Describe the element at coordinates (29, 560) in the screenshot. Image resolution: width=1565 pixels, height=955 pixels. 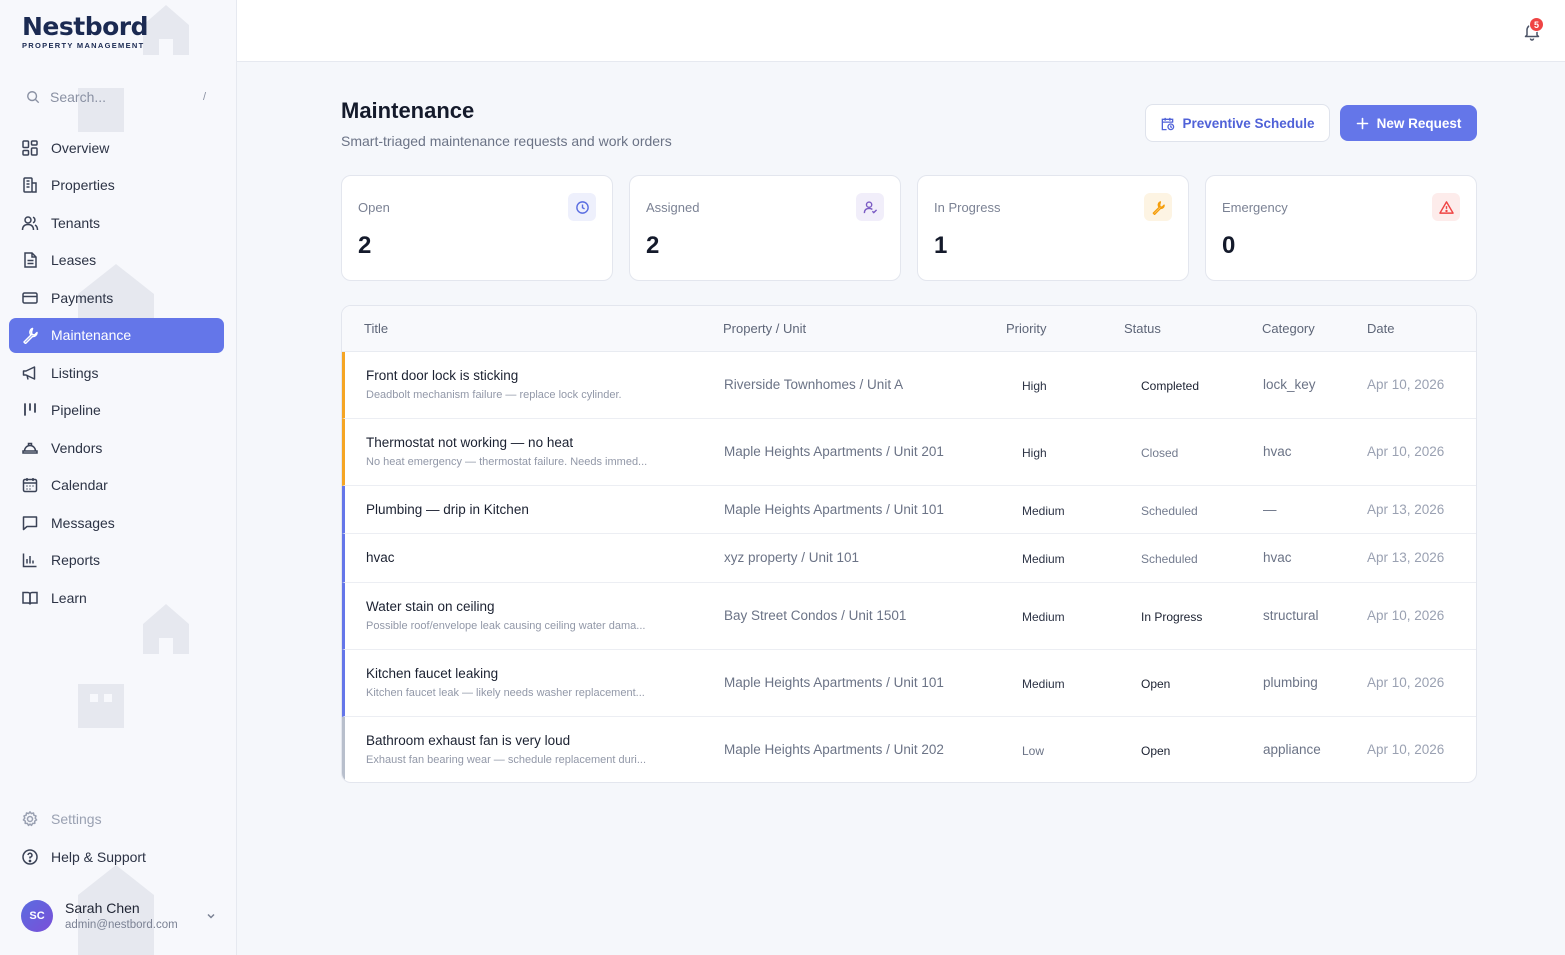
I see `bar-chart-icon` at that location.